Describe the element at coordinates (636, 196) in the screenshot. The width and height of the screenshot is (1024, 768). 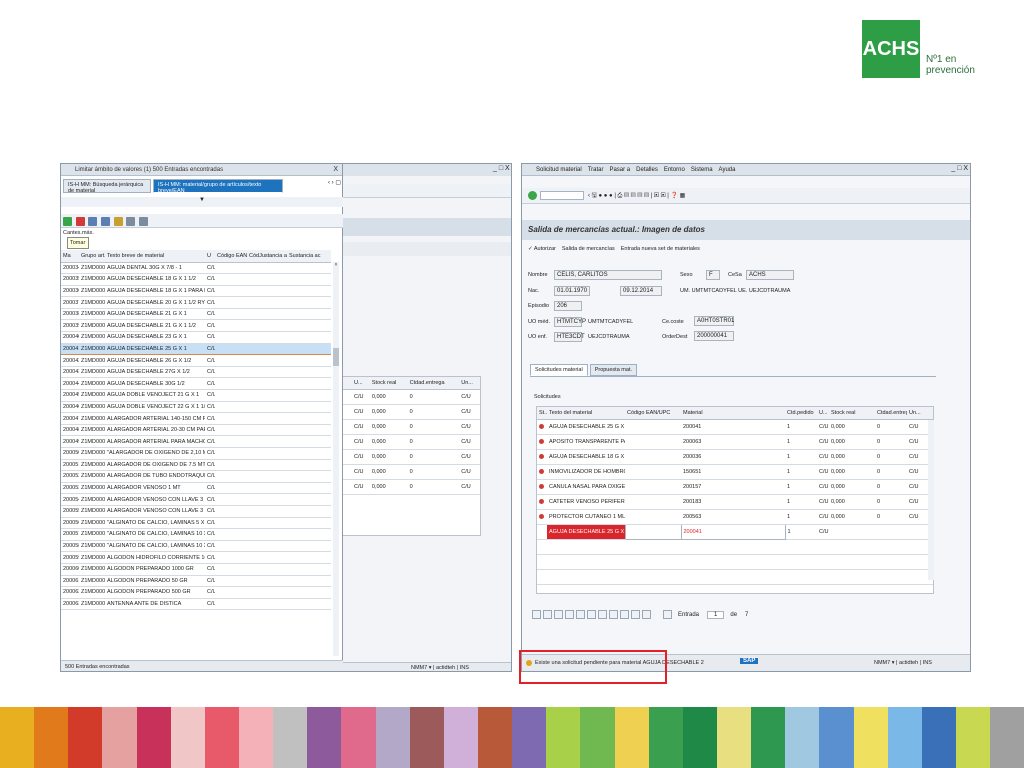
I see `toolbar-icons: ‹ 🖫 ● ● ● | ⎙ ▤ ▤ ▤ ▤ | ▣ ▣ | ❓ ▦` at that location.